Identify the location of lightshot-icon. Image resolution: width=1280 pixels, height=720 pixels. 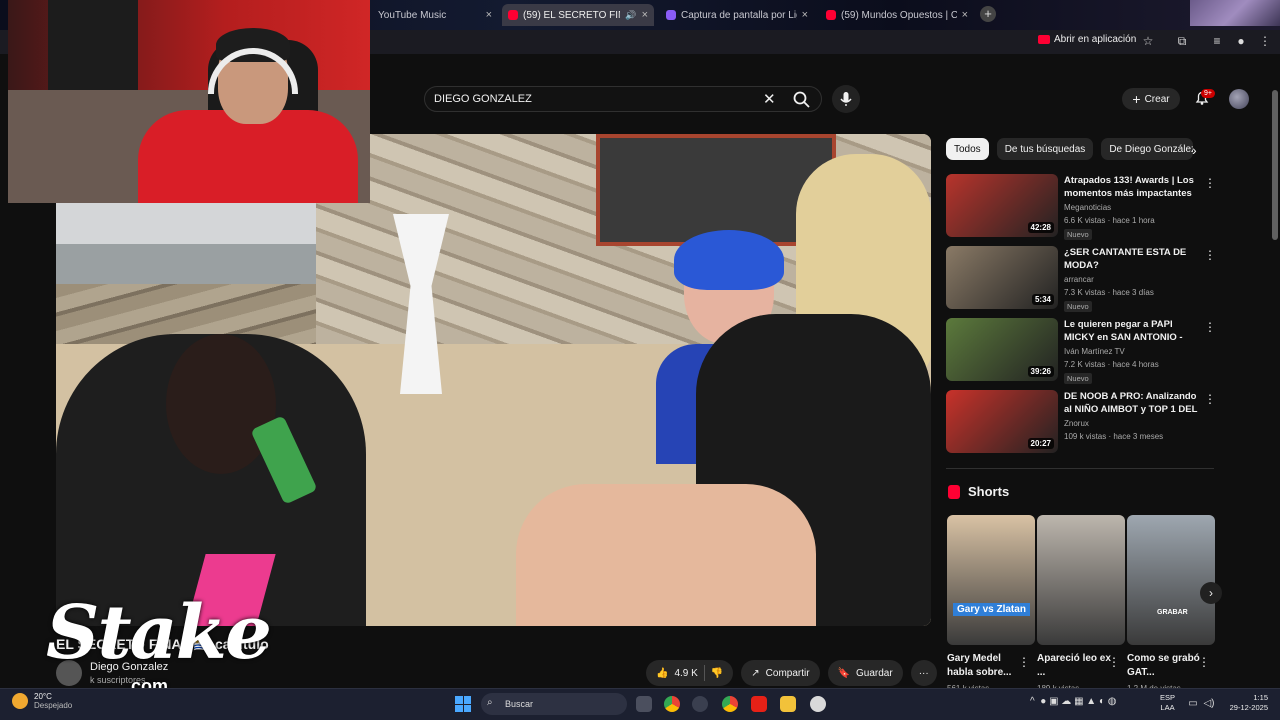
(671, 15).